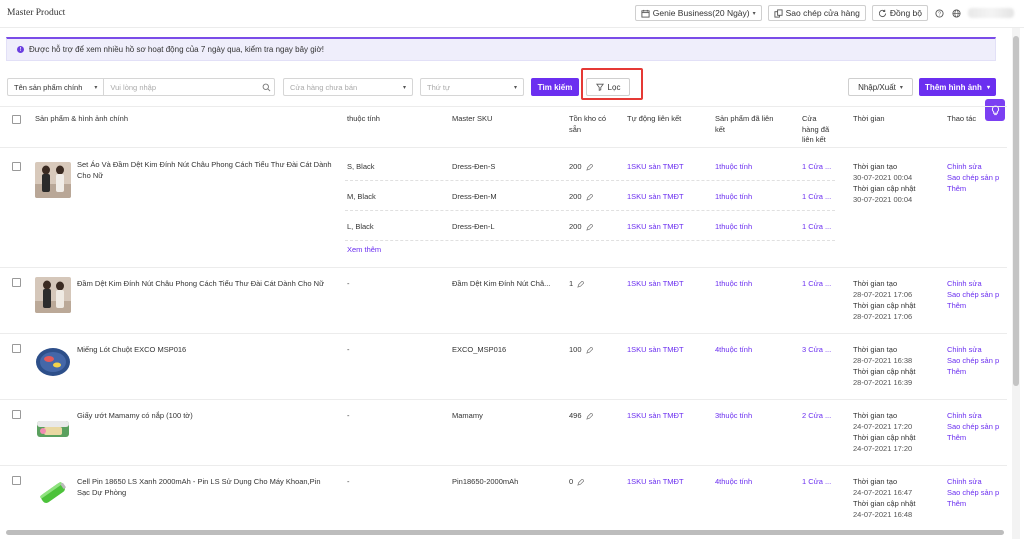  Describe the element at coordinates (899, 13) in the screenshot. I see `sync-button: Đồng bộ` at that location.